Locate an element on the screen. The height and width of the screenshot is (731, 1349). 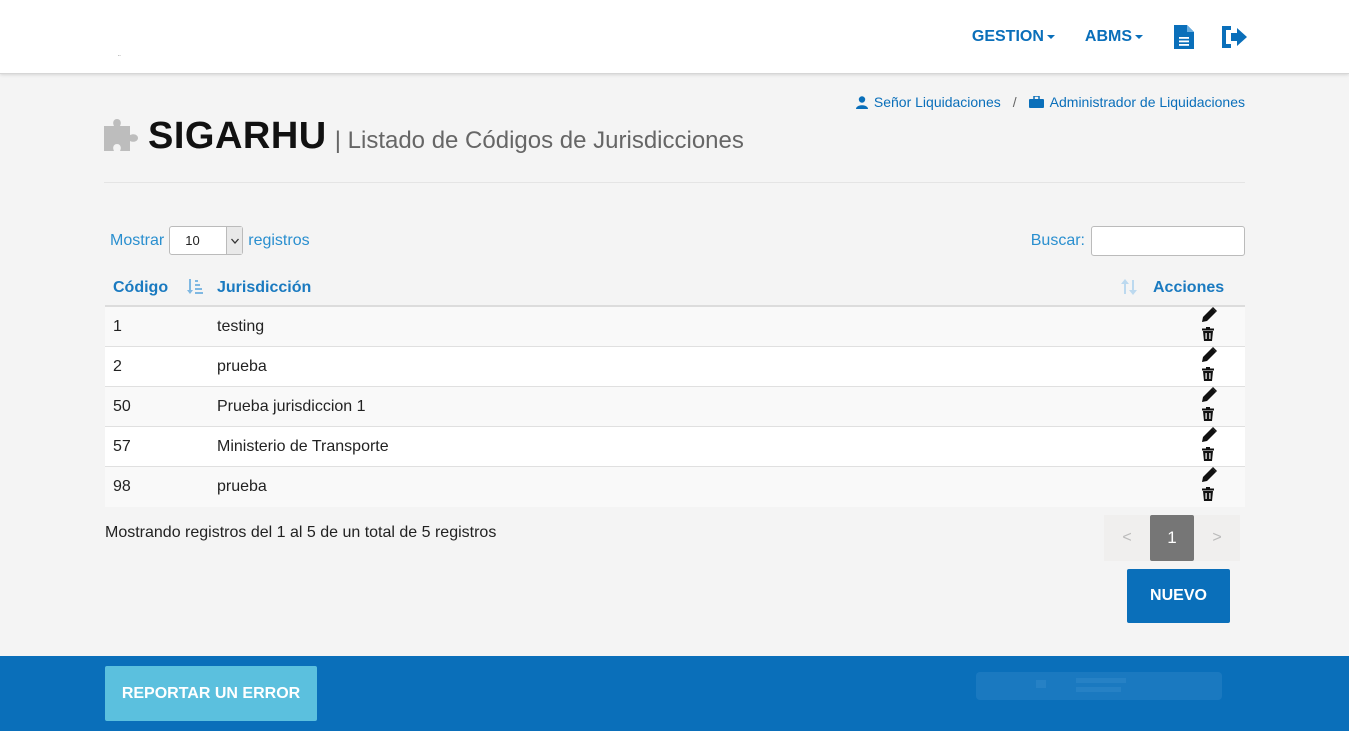
cell-jurisdiccion: Prueba jurisdiccion 1 is located at coordinates (676, 406).